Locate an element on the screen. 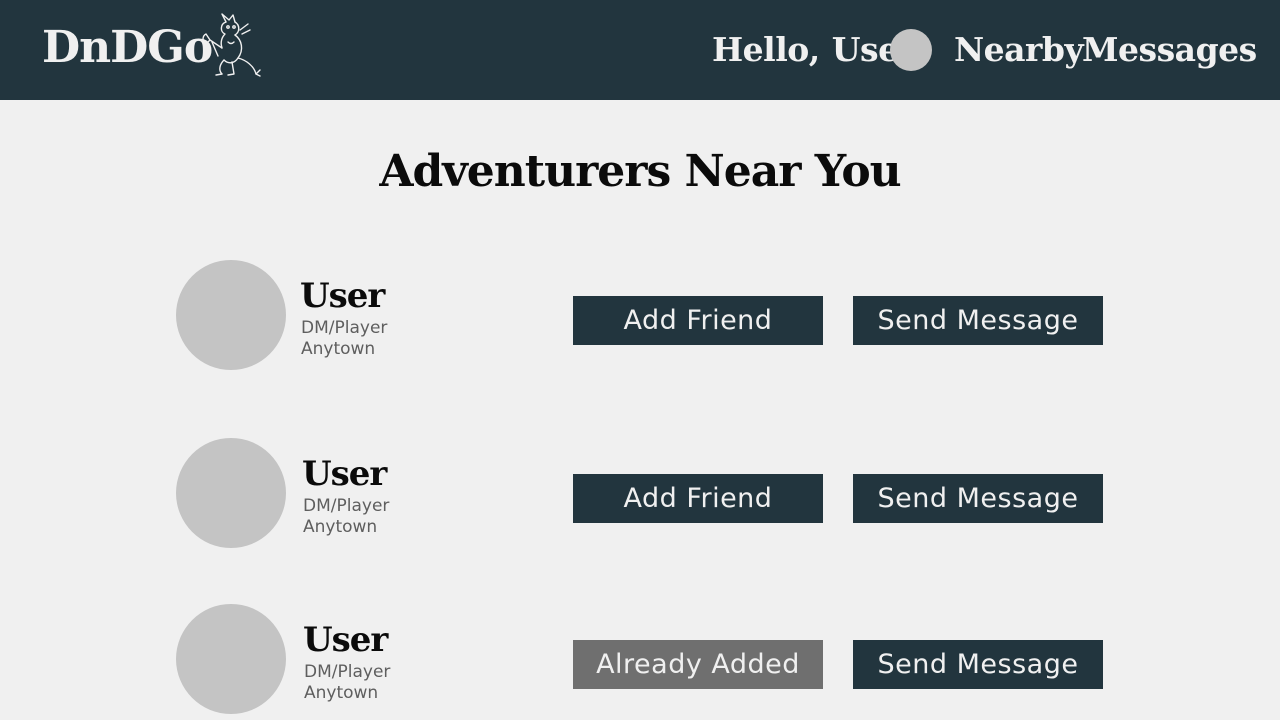 The height and width of the screenshot is (720, 1280). top-navigation-bar: DnDGo Hello, User Nearby Messages is located at coordinates (640, 50).